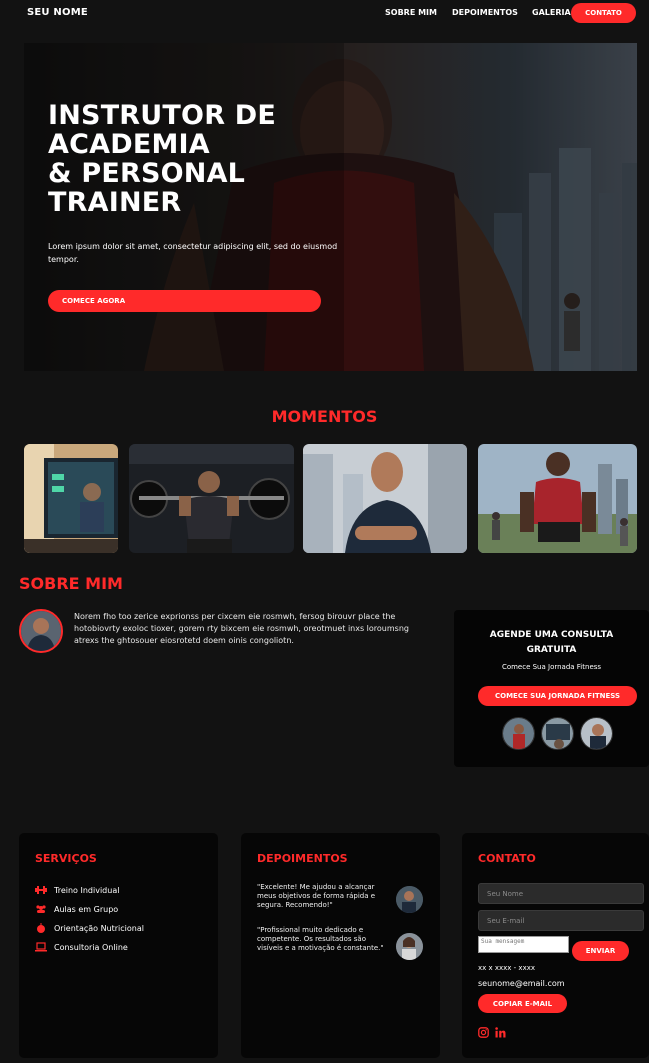 The width and height of the screenshot is (649, 1063). I want to click on nav-link-sobre-mim: SOBRE MIM, so click(411, 12).